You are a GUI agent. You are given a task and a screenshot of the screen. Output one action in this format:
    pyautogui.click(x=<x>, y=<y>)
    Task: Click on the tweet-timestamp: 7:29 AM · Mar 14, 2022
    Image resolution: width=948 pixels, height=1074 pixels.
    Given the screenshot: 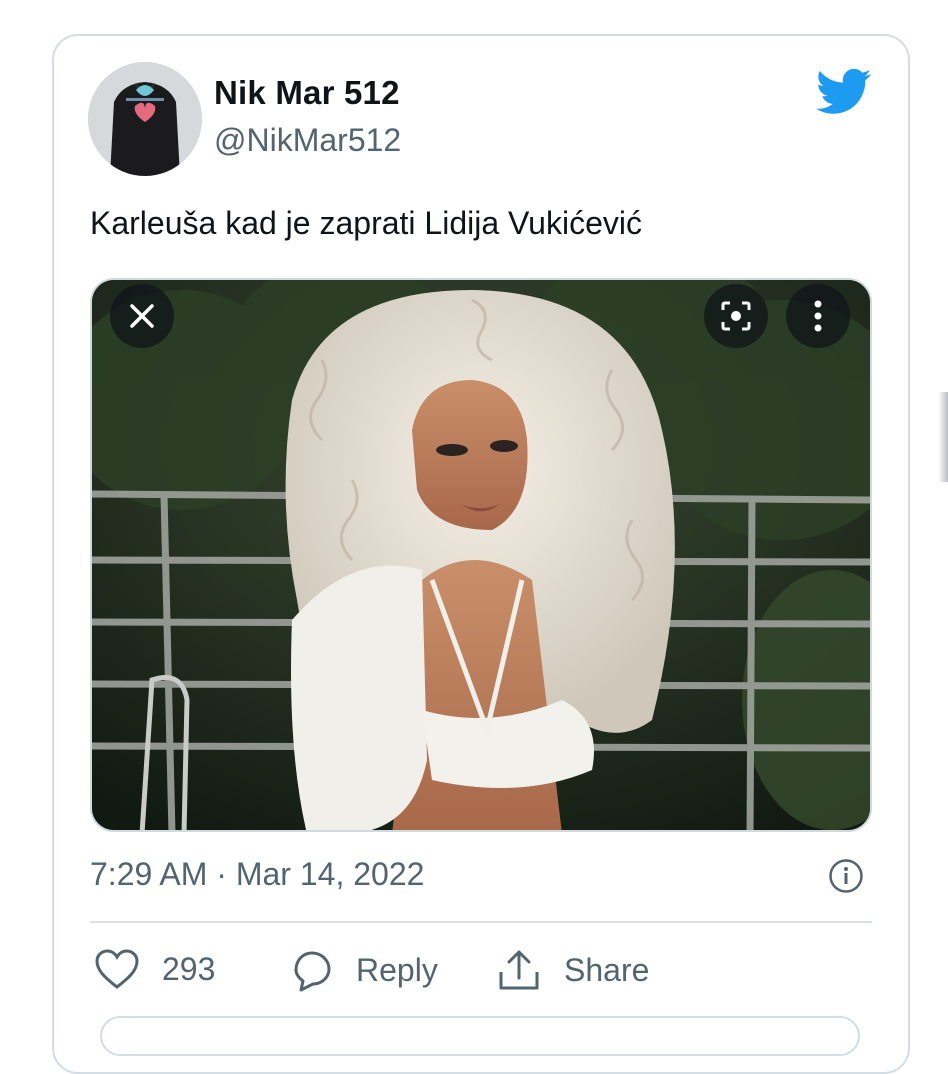 What is the action you would take?
    pyautogui.click(x=257, y=874)
    